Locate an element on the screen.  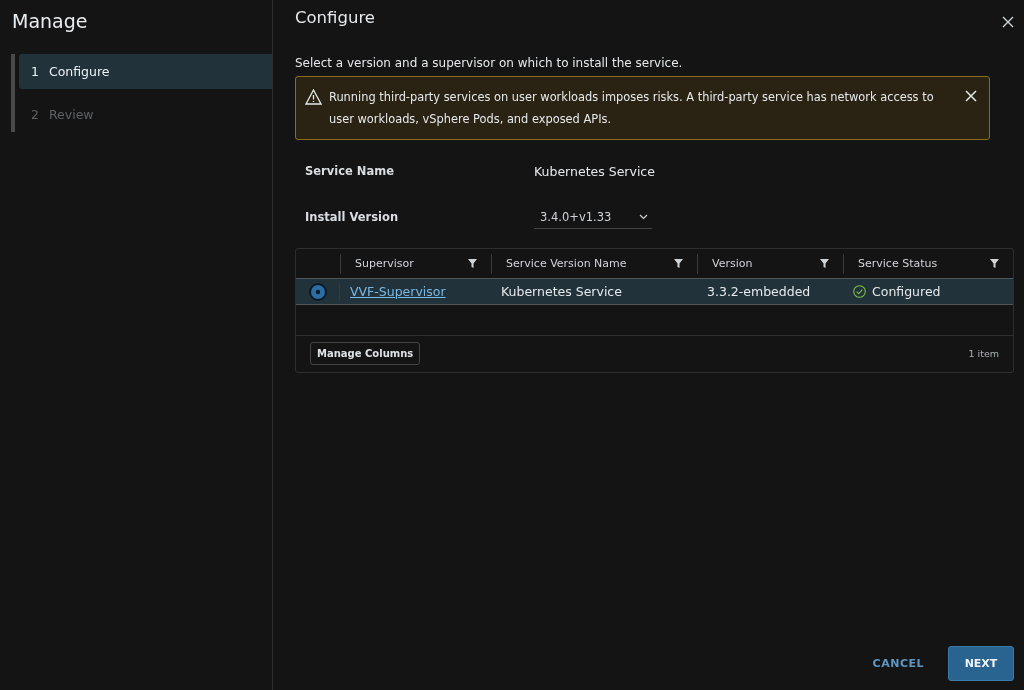
panel-title: Manage is located at coordinates (50, 21).